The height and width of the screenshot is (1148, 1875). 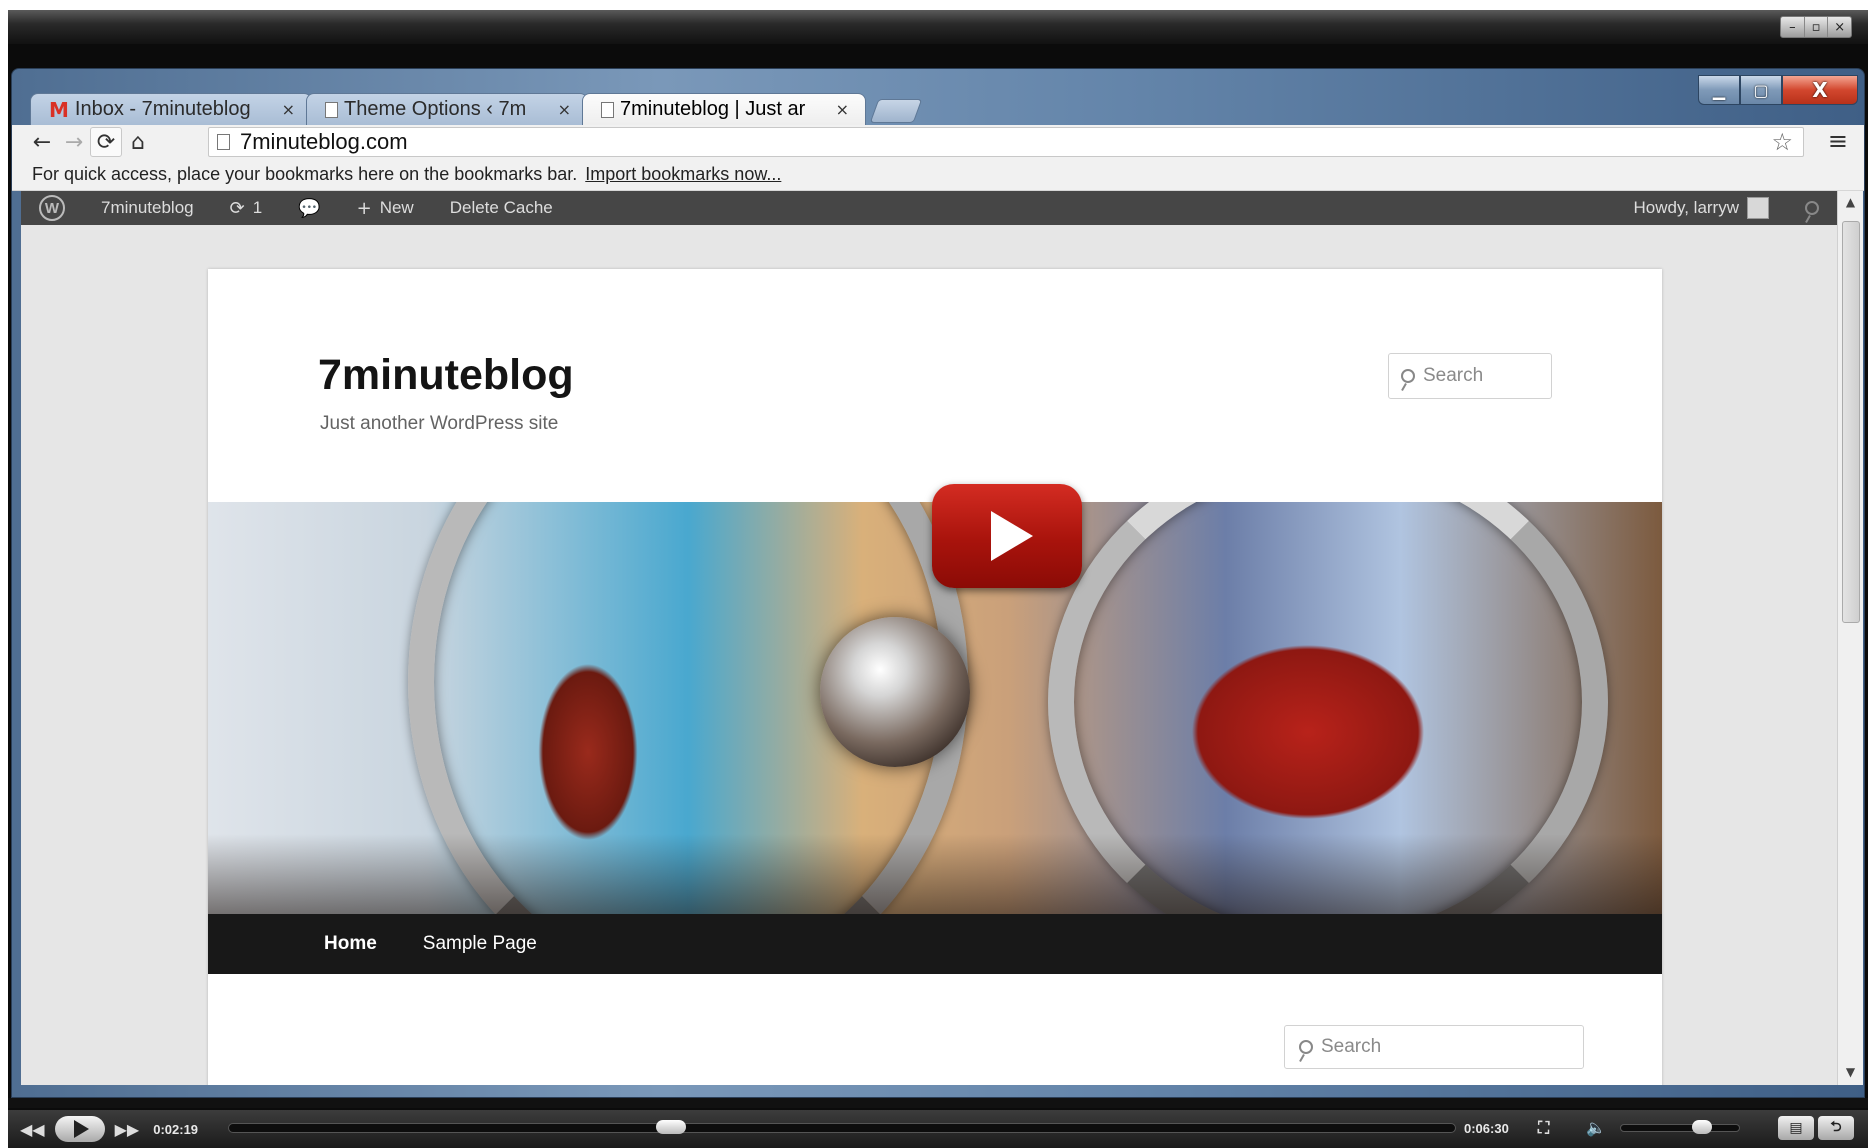 I want to click on sidebar-search-input: Search, so click(x=1434, y=1047).